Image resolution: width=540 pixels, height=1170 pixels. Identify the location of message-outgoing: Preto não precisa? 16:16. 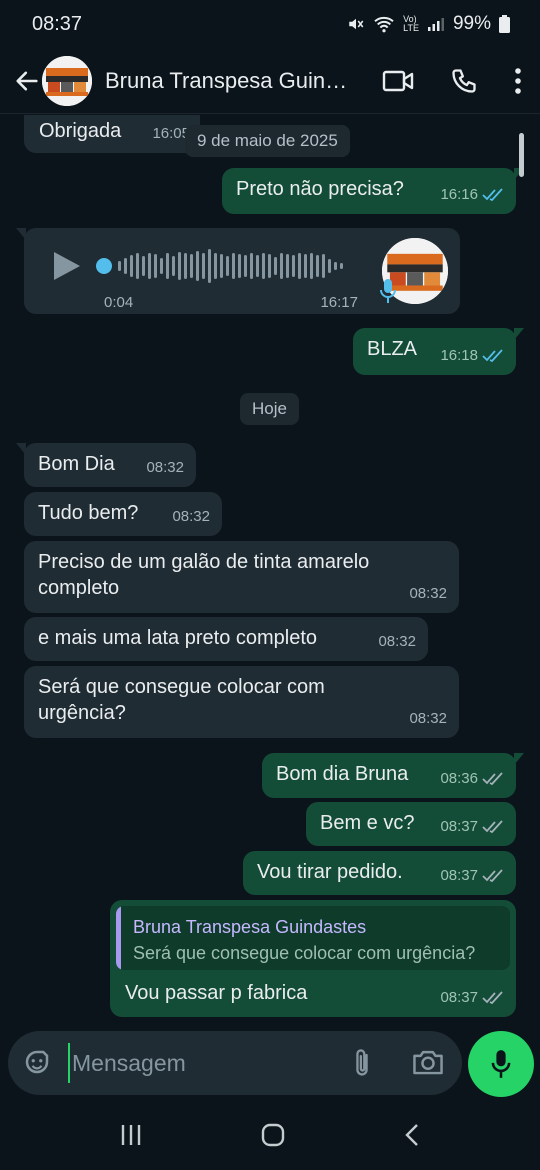
(373, 191).